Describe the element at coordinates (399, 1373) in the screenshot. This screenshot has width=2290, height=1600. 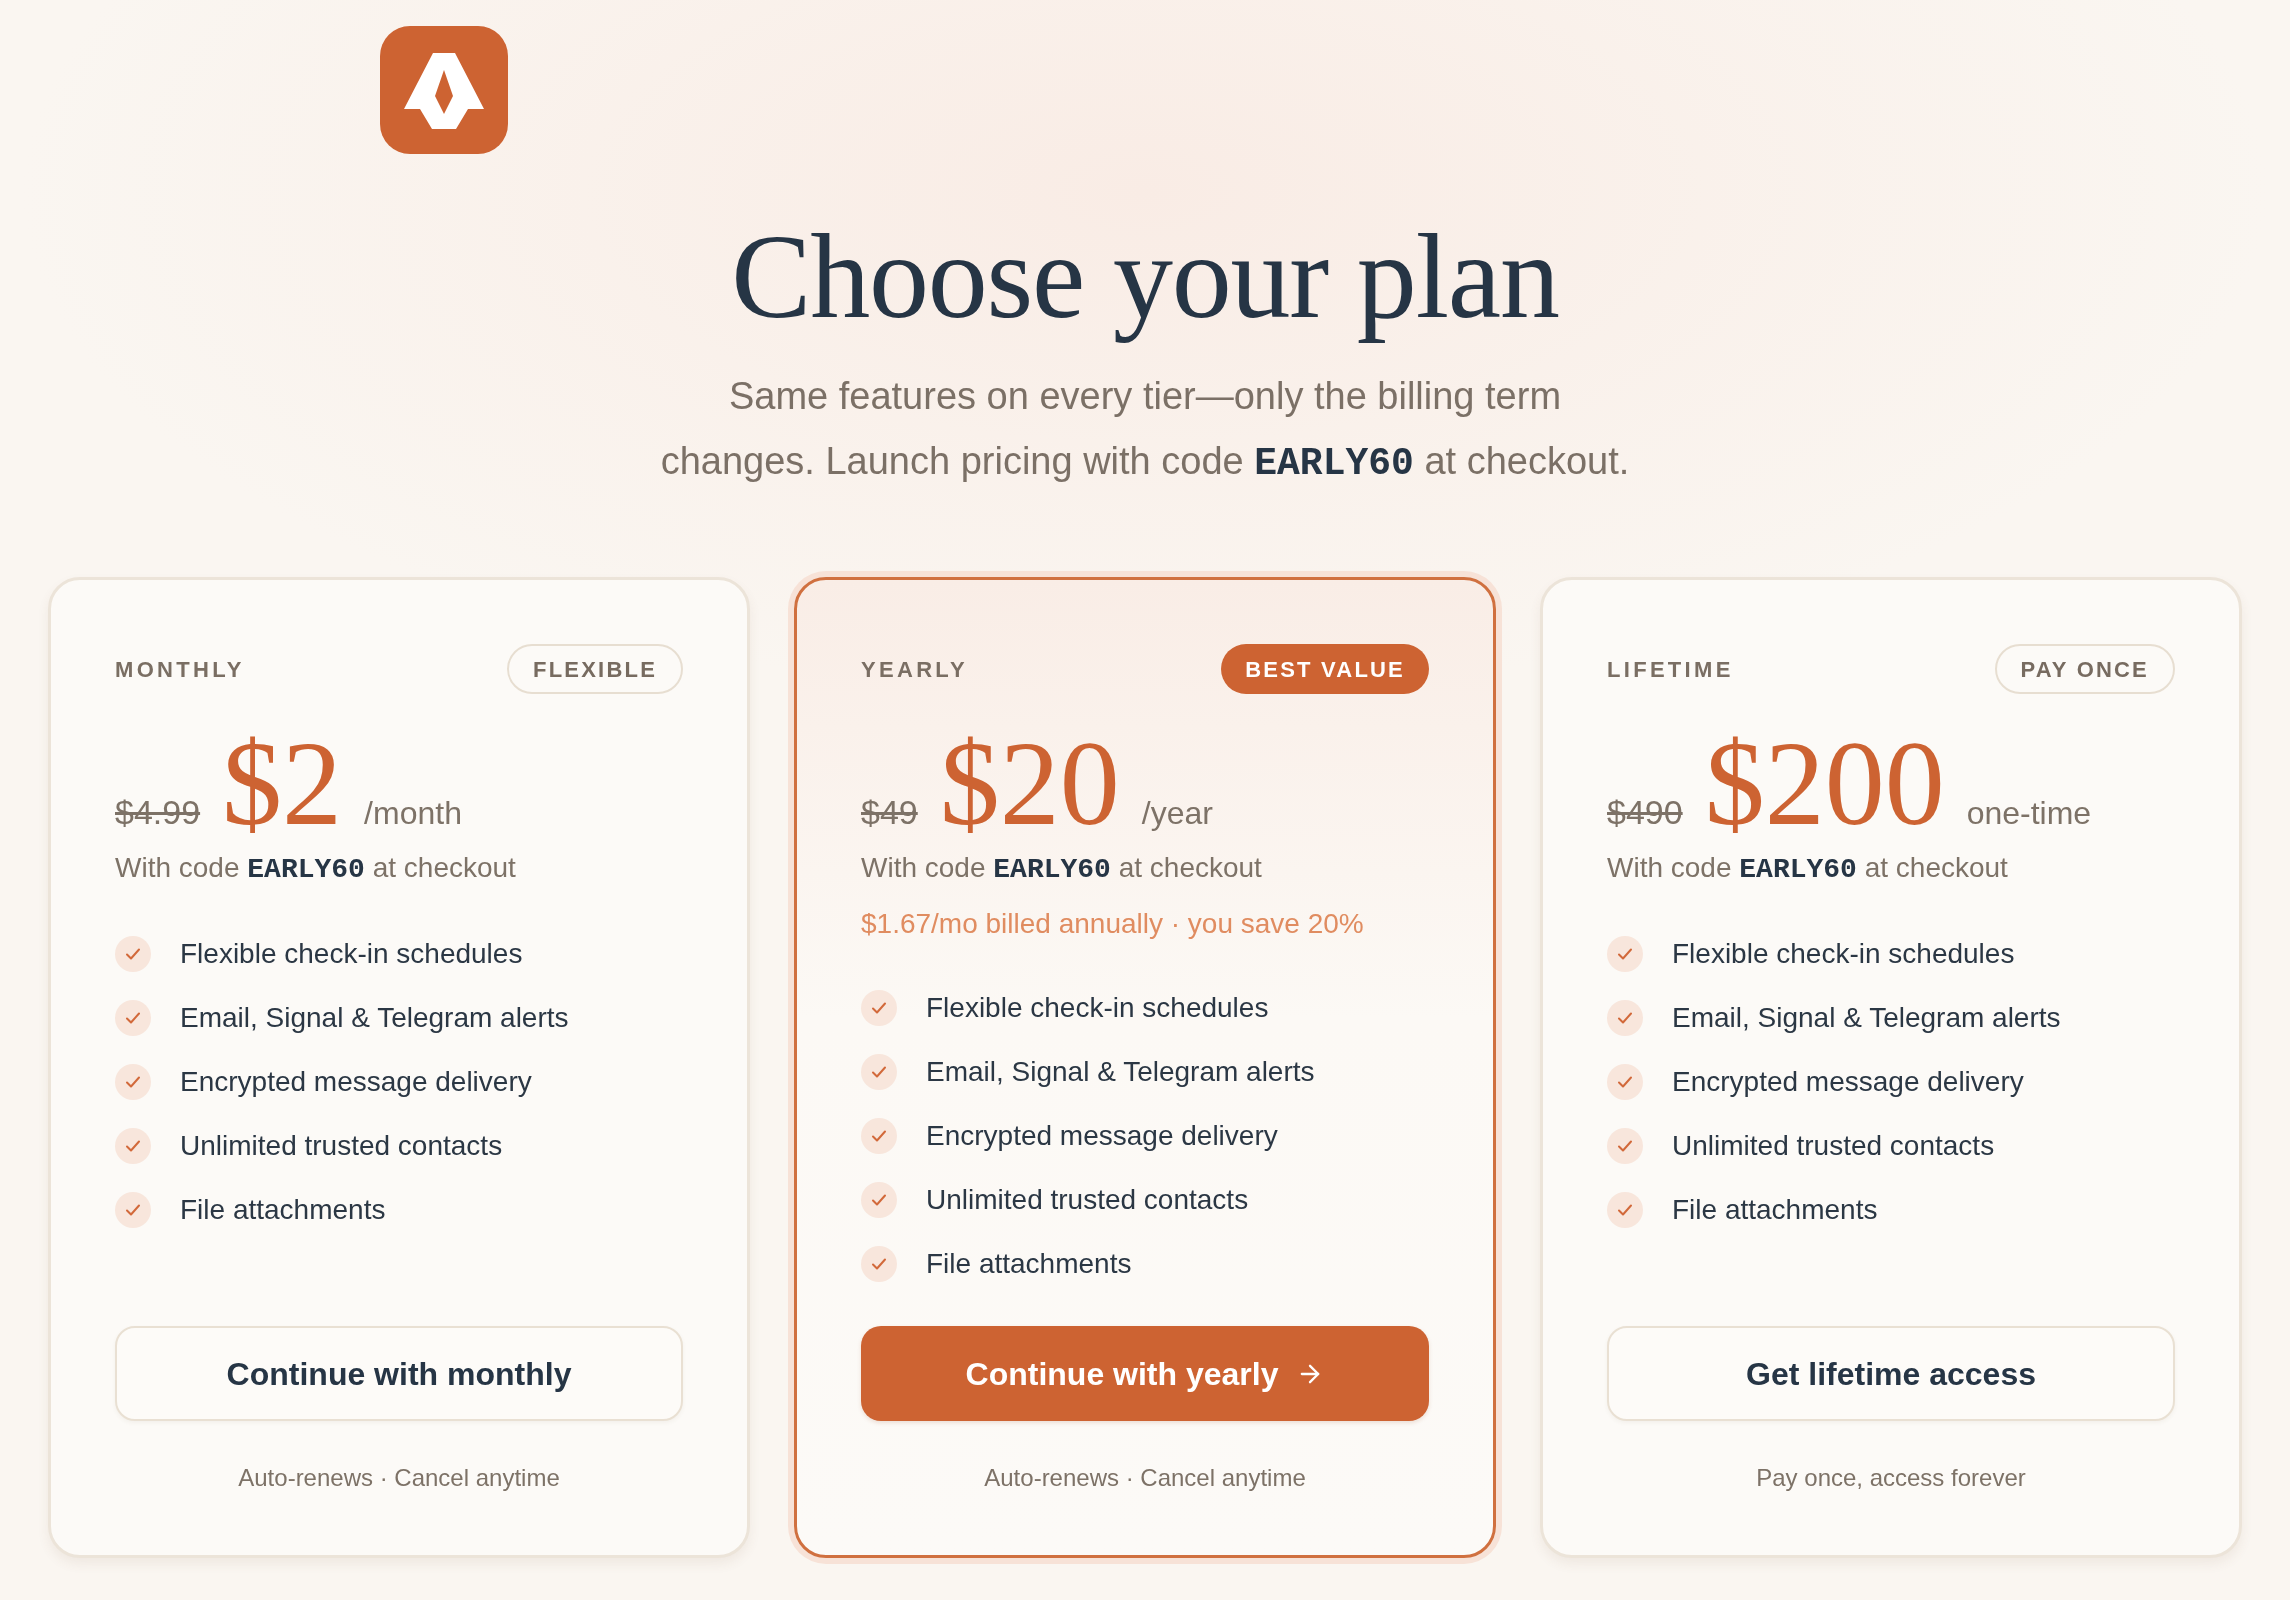
I see `plan-button: Continue with monthly` at that location.